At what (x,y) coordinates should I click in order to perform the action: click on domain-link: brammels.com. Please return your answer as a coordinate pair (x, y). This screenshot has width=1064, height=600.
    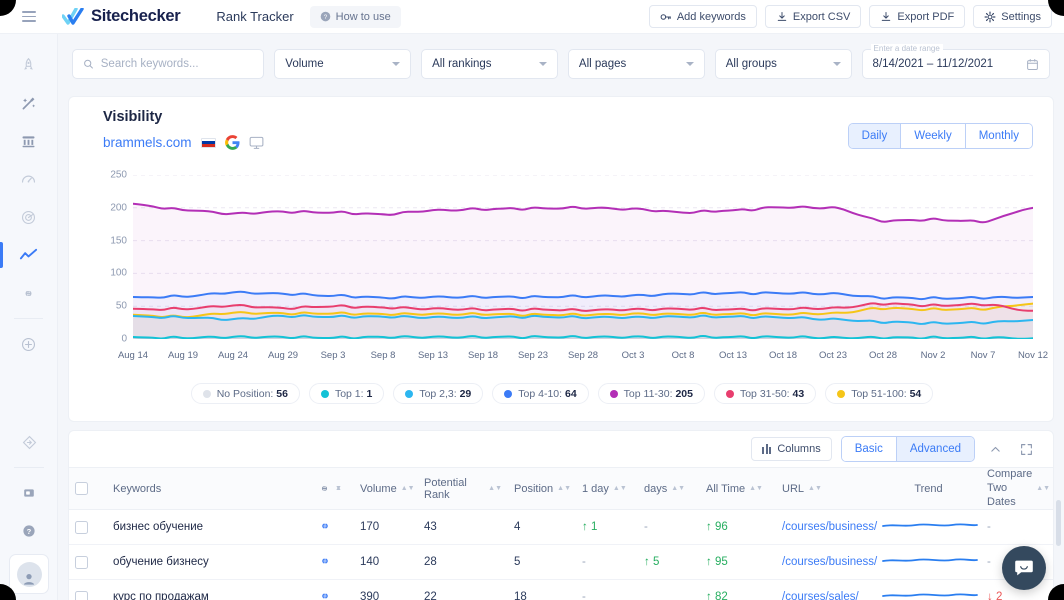
    Looking at the image, I should click on (147, 142).